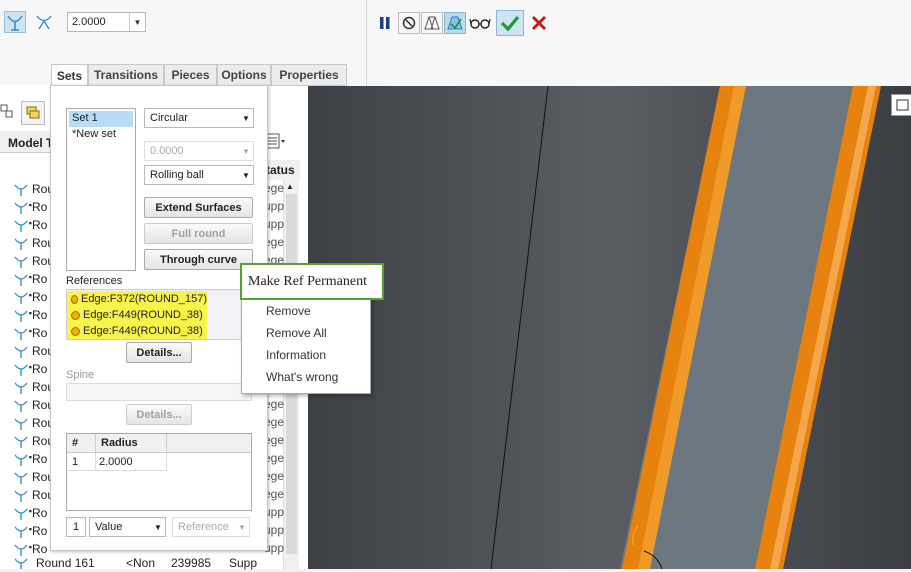 Image resolution: width=911 pixels, height=572 pixels. I want to click on tree-row-round-161: Round 161 <Non 239985 Supp, so click(150, 563).